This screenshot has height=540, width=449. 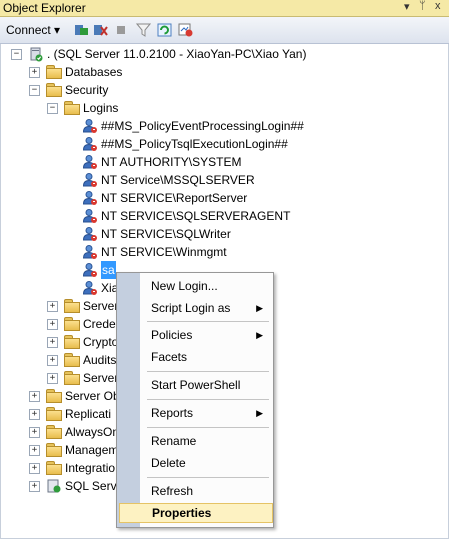 I want to click on node-label: Server Ob, so click(x=92, y=396).